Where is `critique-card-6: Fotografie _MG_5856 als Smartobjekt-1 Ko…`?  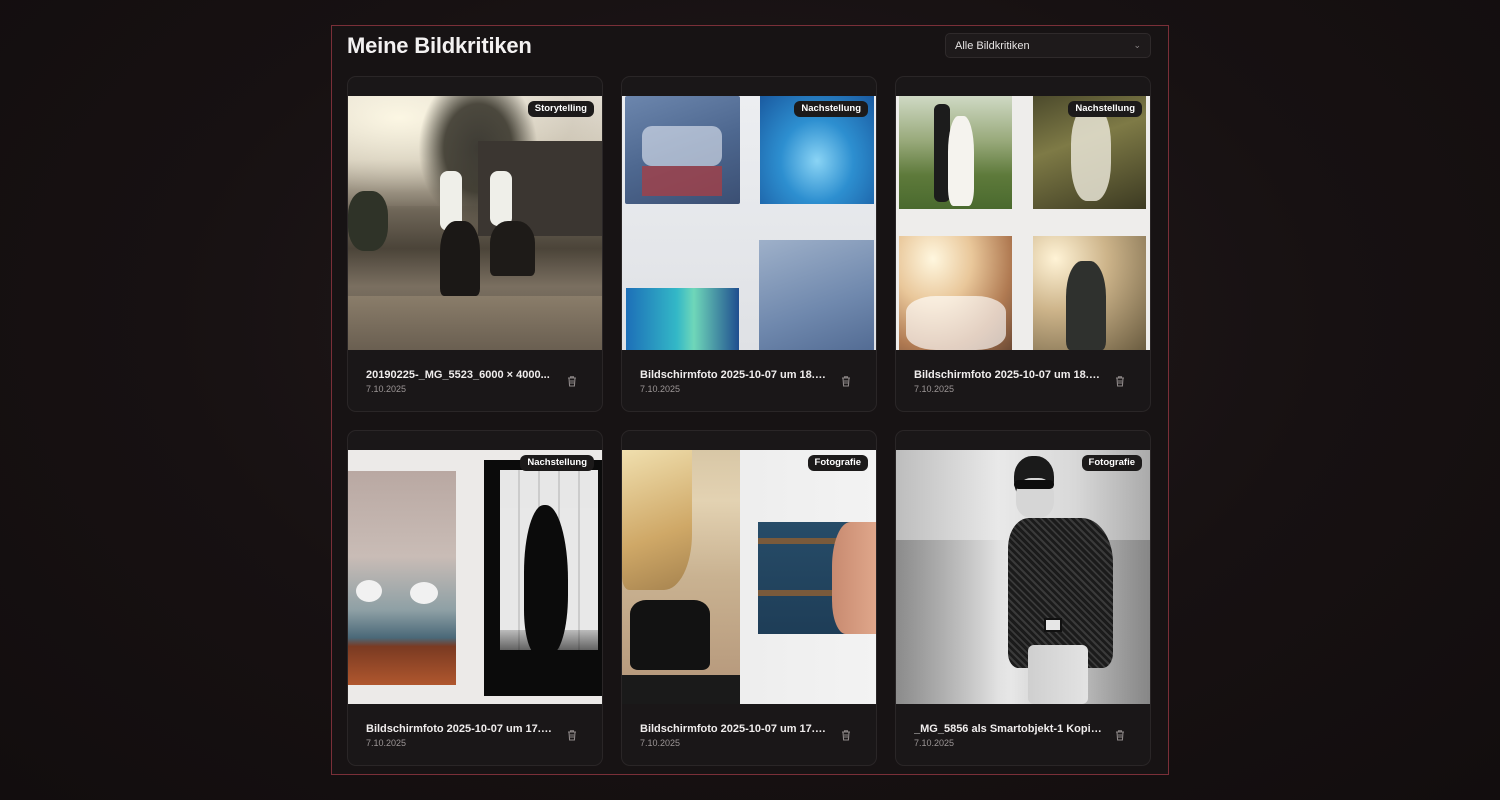
critique-card-6: Fotografie _MG_5856 als Smartobjekt-1 Ko… is located at coordinates (1023, 598).